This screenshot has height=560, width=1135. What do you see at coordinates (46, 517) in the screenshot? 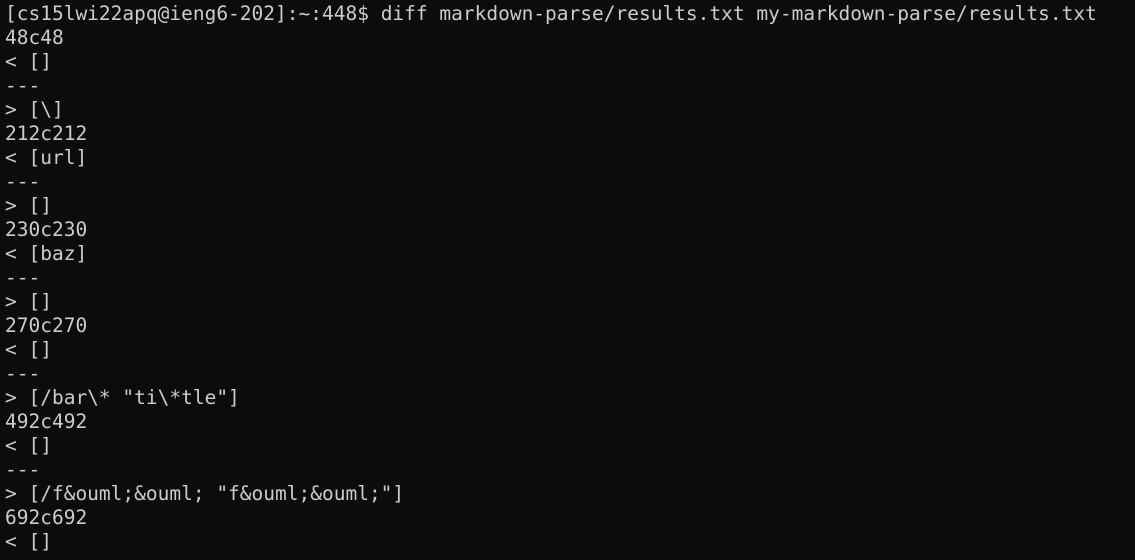
I see `output-line: 692c692` at bounding box center [46, 517].